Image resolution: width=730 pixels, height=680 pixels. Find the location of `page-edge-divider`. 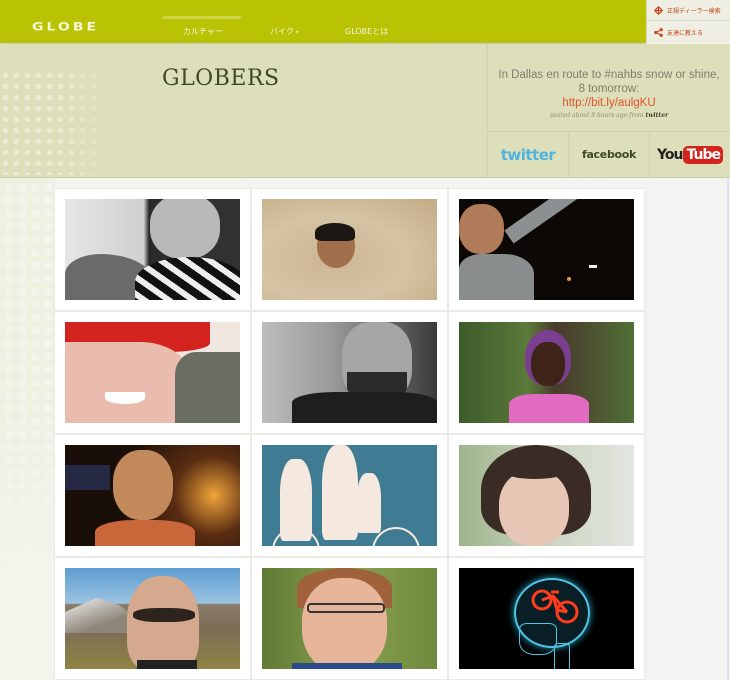

page-edge-divider is located at coordinates (728, 429).